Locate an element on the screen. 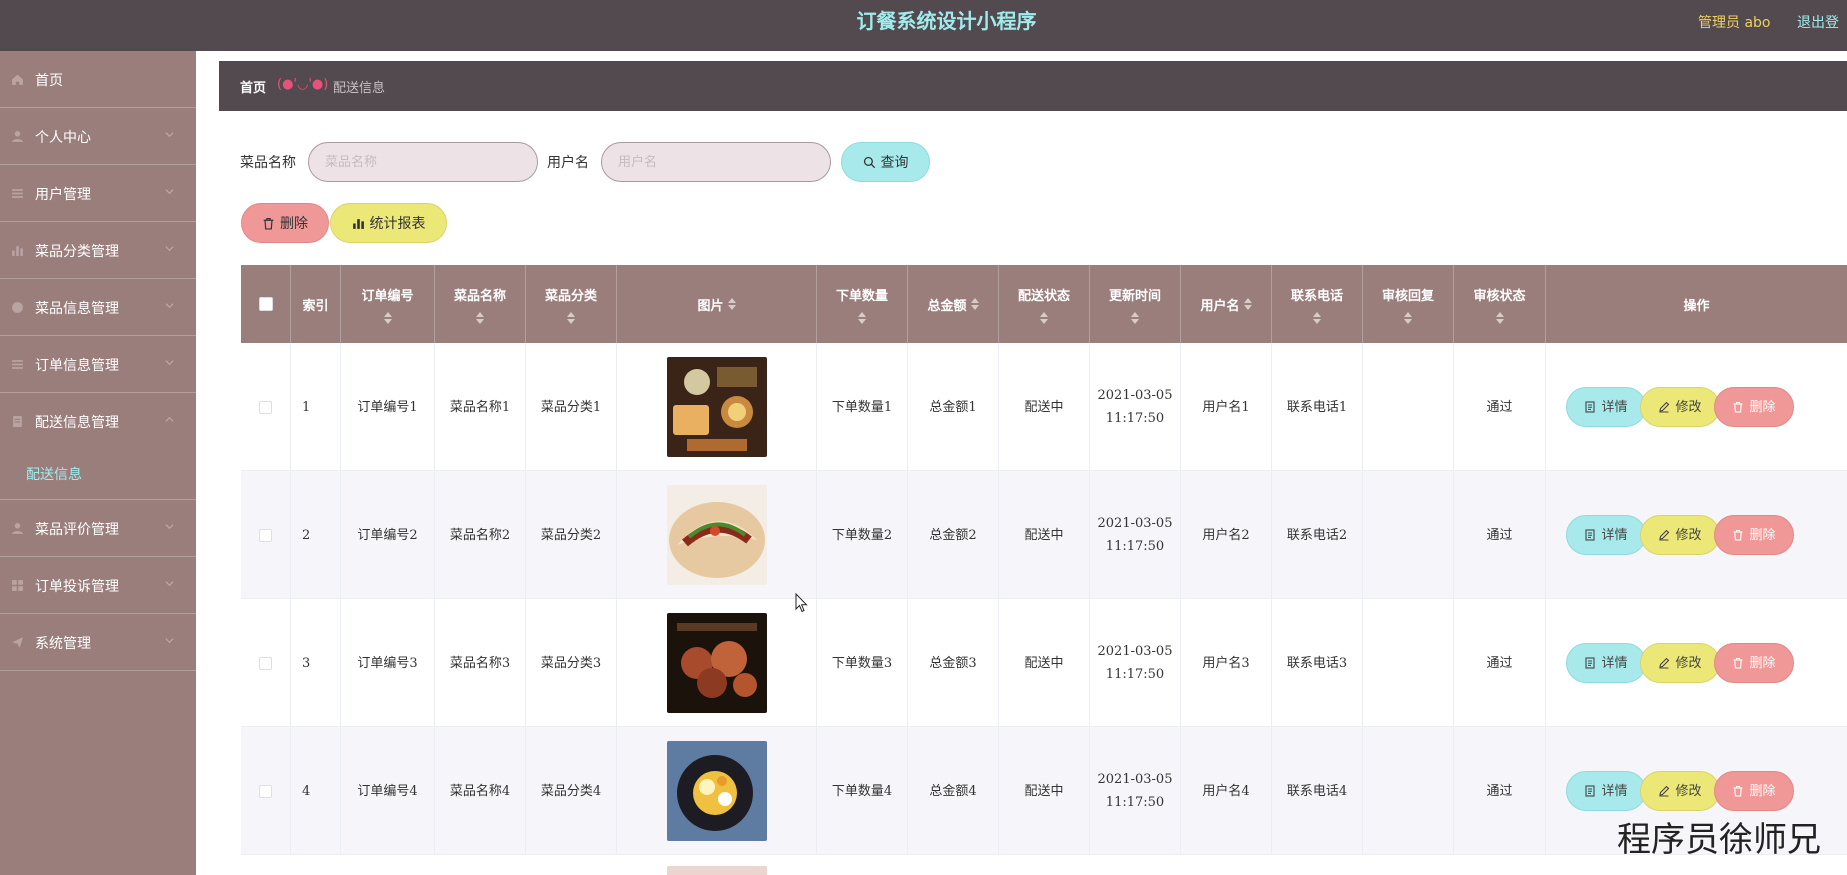 This screenshot has width=1847, height=875. logout-link: 退出登 is located at coordinates (1818, 22).